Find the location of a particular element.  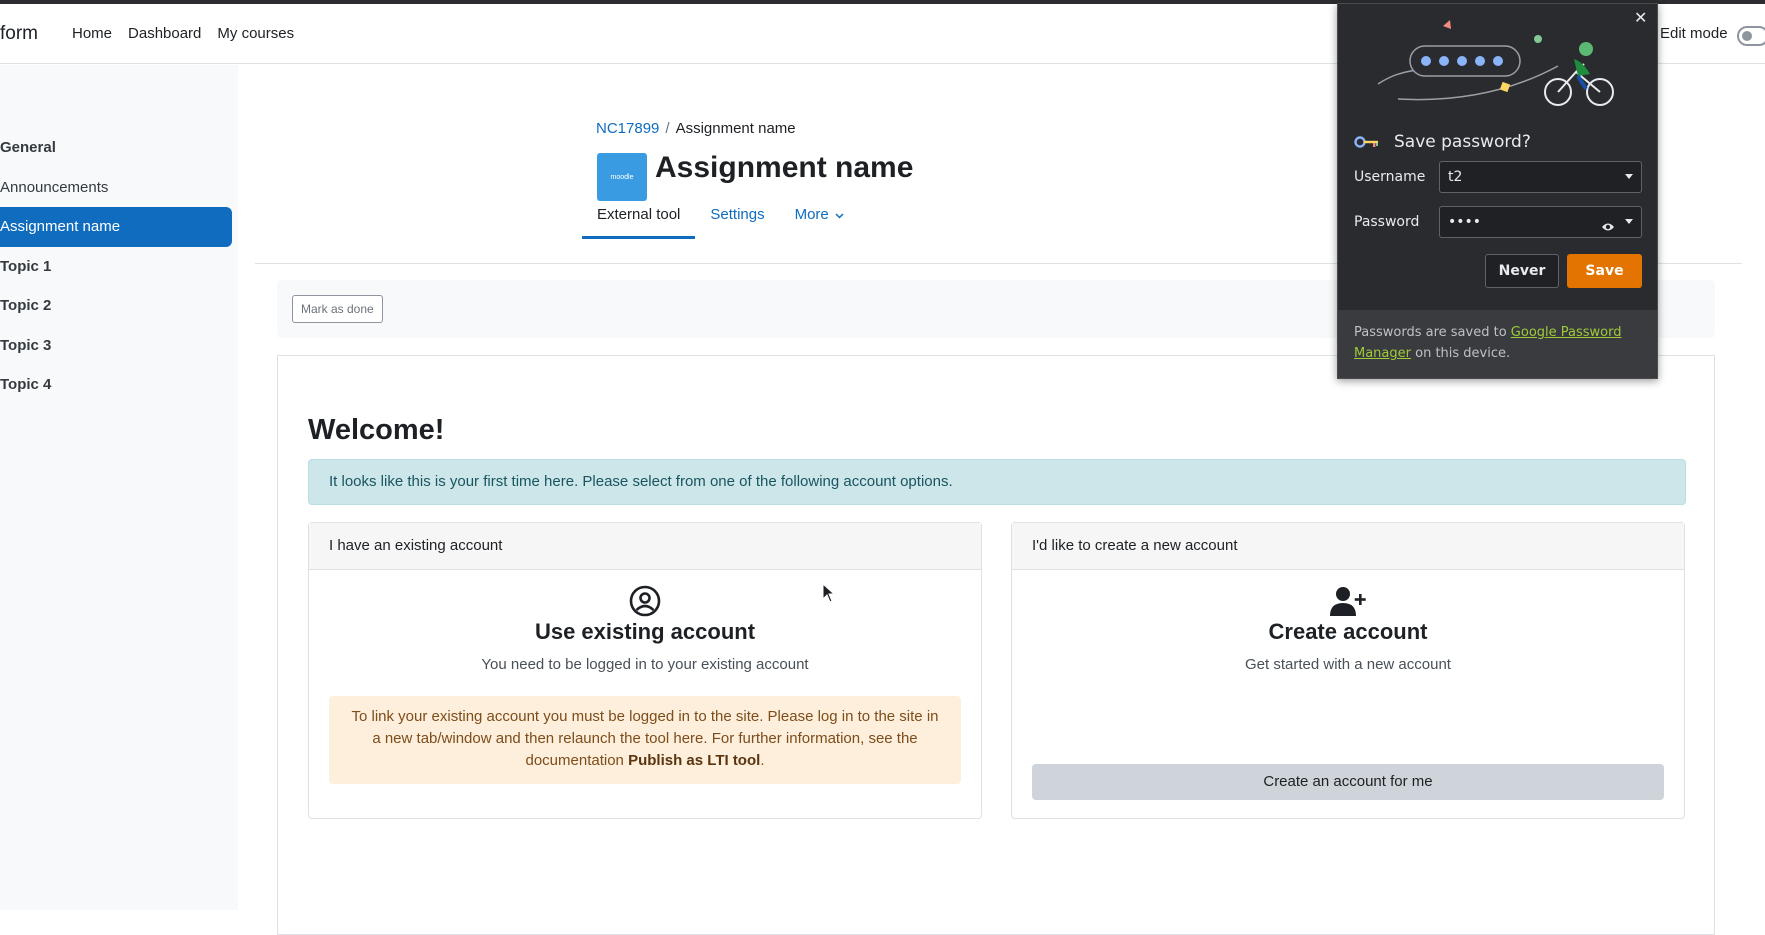

tab-external-tool: External tool is located at coordinates (639, 219).